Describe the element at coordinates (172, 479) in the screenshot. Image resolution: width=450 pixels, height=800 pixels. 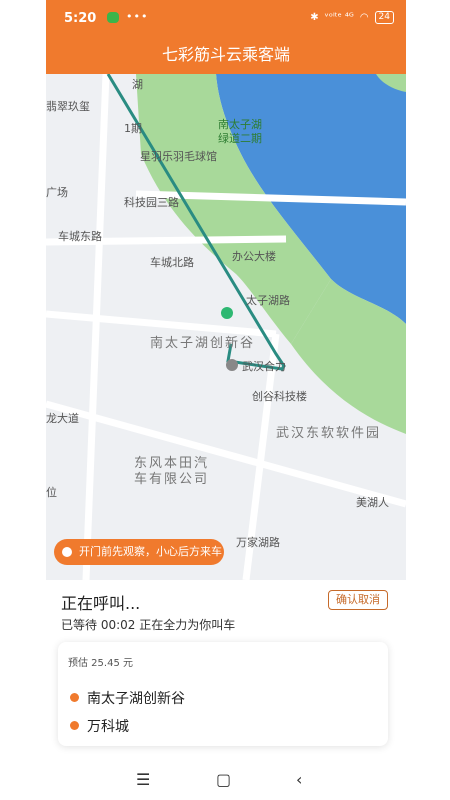
I see `map-label: 车有限公司` at that location.